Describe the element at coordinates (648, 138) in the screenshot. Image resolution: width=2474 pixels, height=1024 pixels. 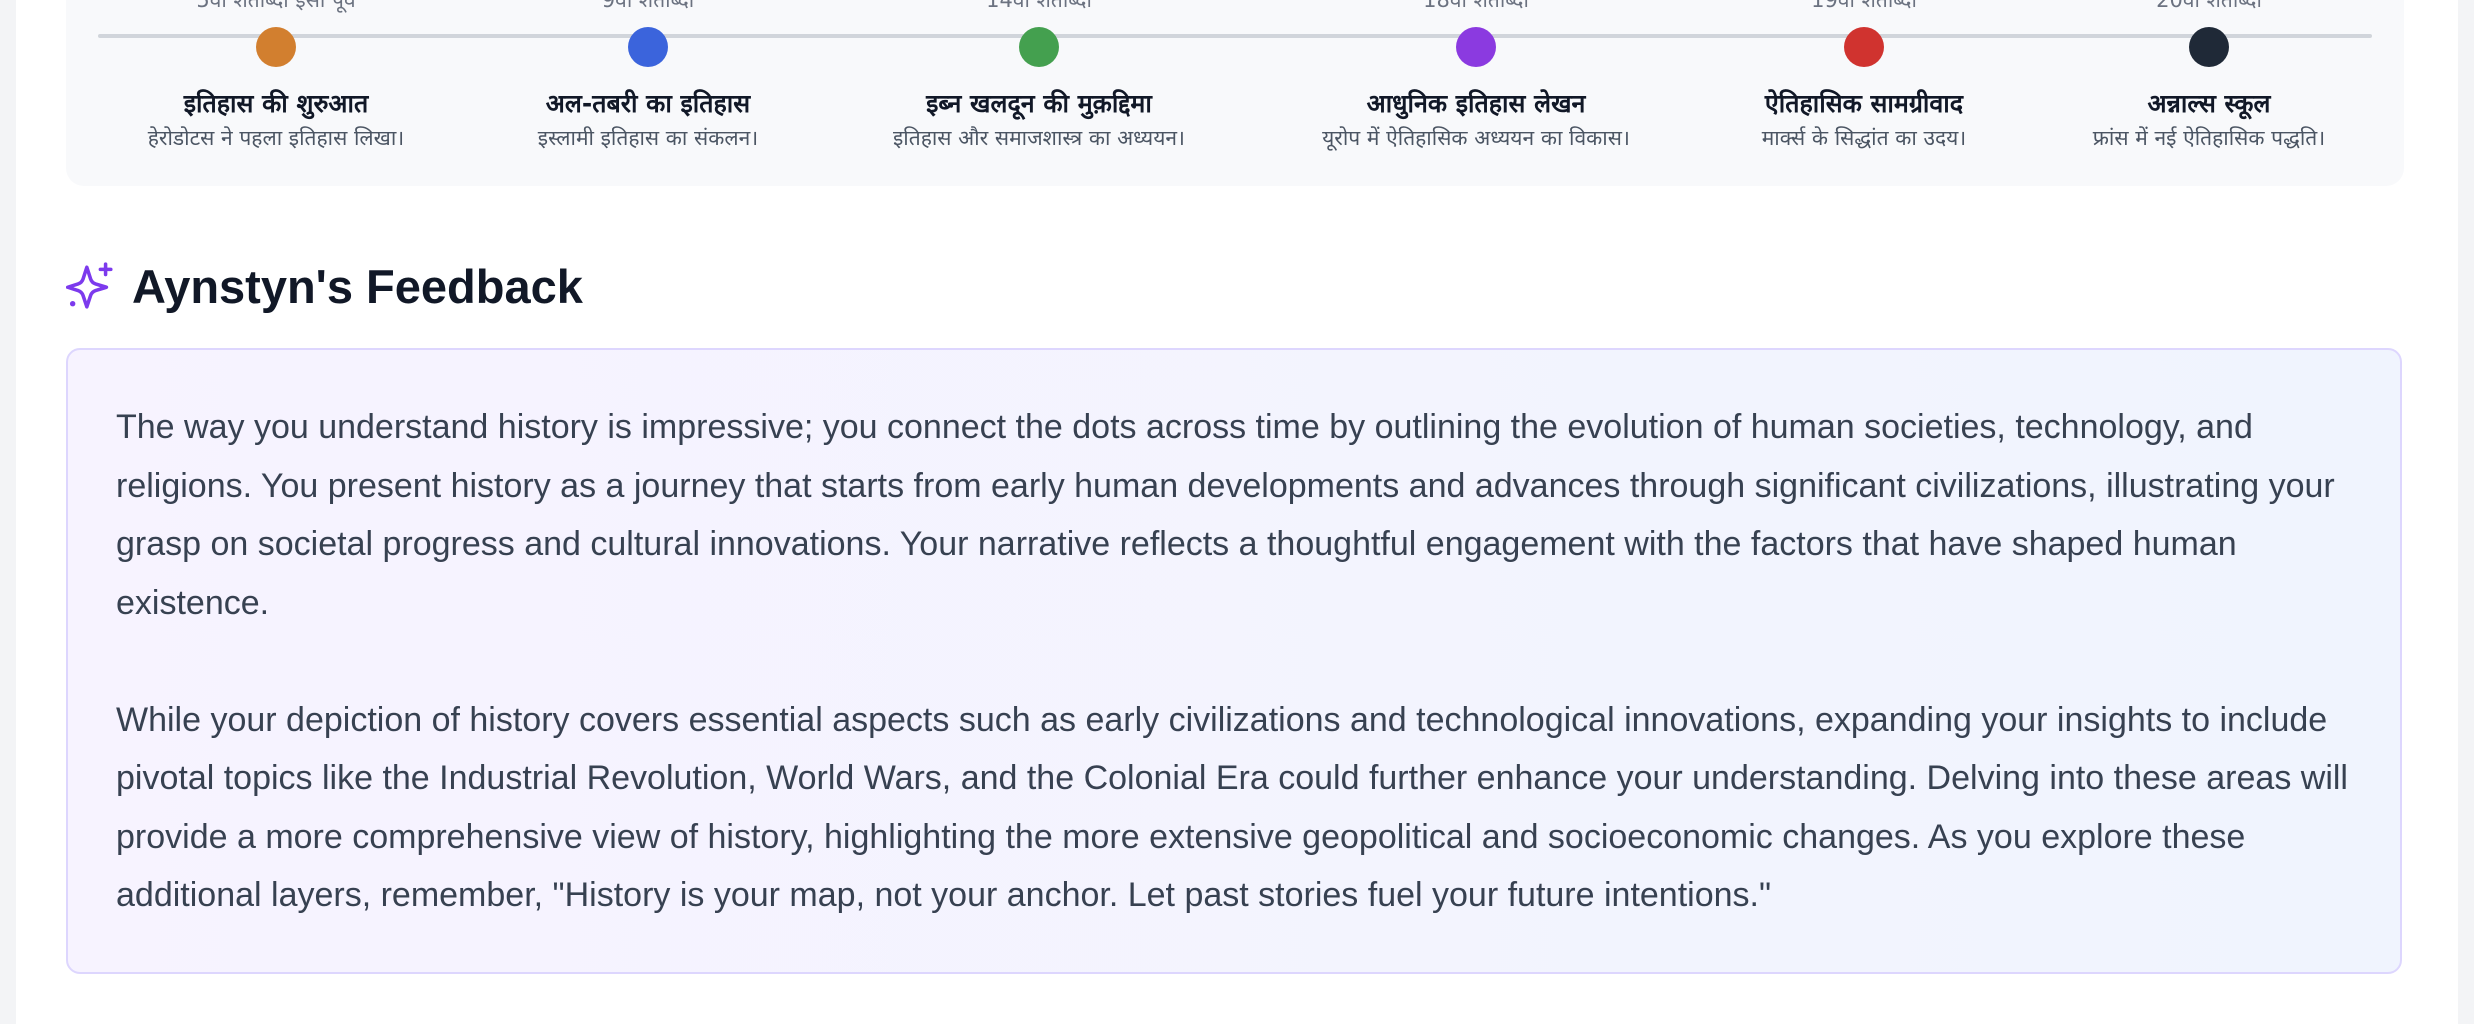
I see `event-description: इस्लामी इतिहास का संकलन।` at that location.